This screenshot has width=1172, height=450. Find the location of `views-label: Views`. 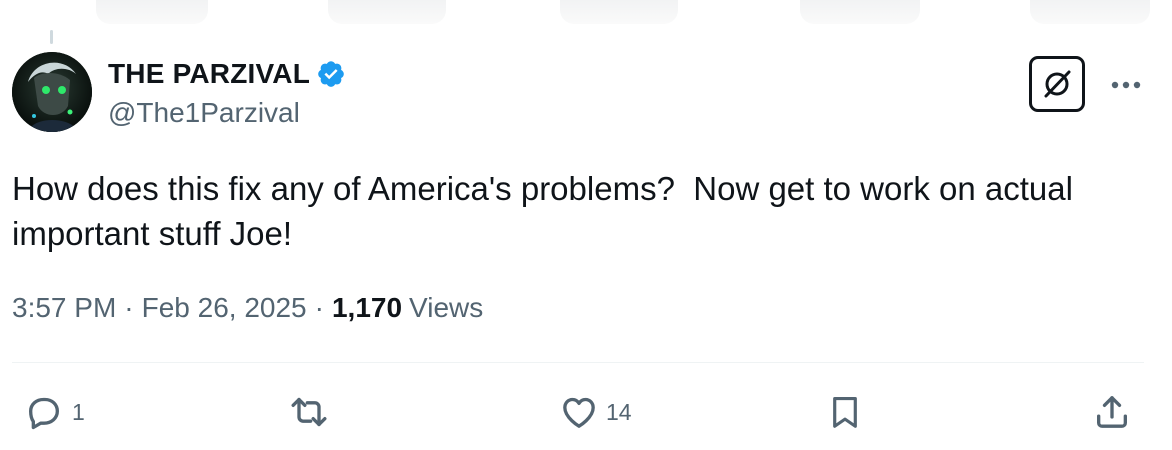

views-label: Views is located at coordinates (442, 308).